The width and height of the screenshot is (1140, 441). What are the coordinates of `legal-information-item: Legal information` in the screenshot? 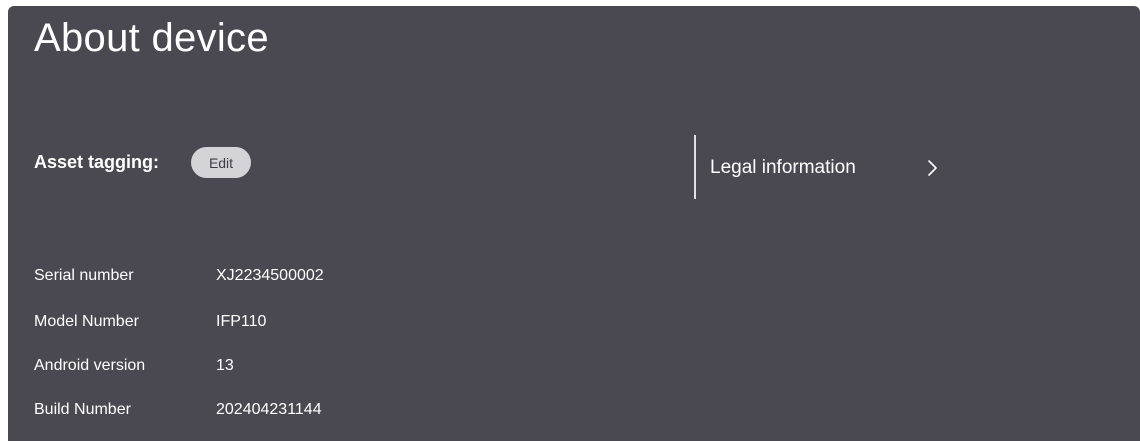 It's located at (830, 168).